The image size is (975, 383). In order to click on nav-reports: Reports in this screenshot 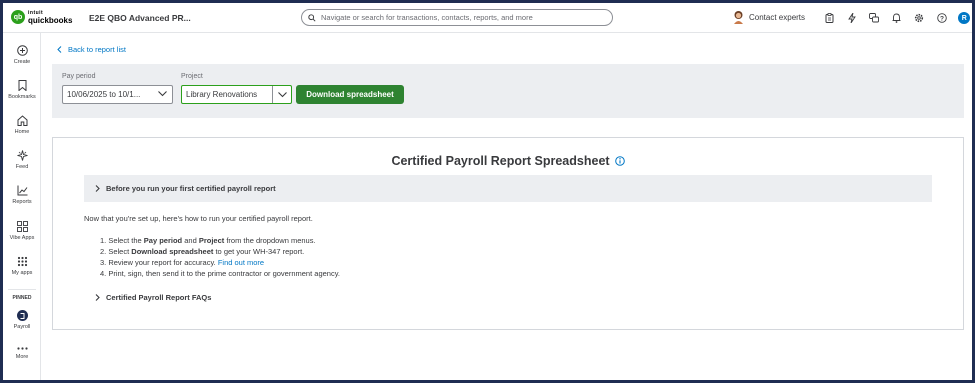, I will do `click(22, 195)`.